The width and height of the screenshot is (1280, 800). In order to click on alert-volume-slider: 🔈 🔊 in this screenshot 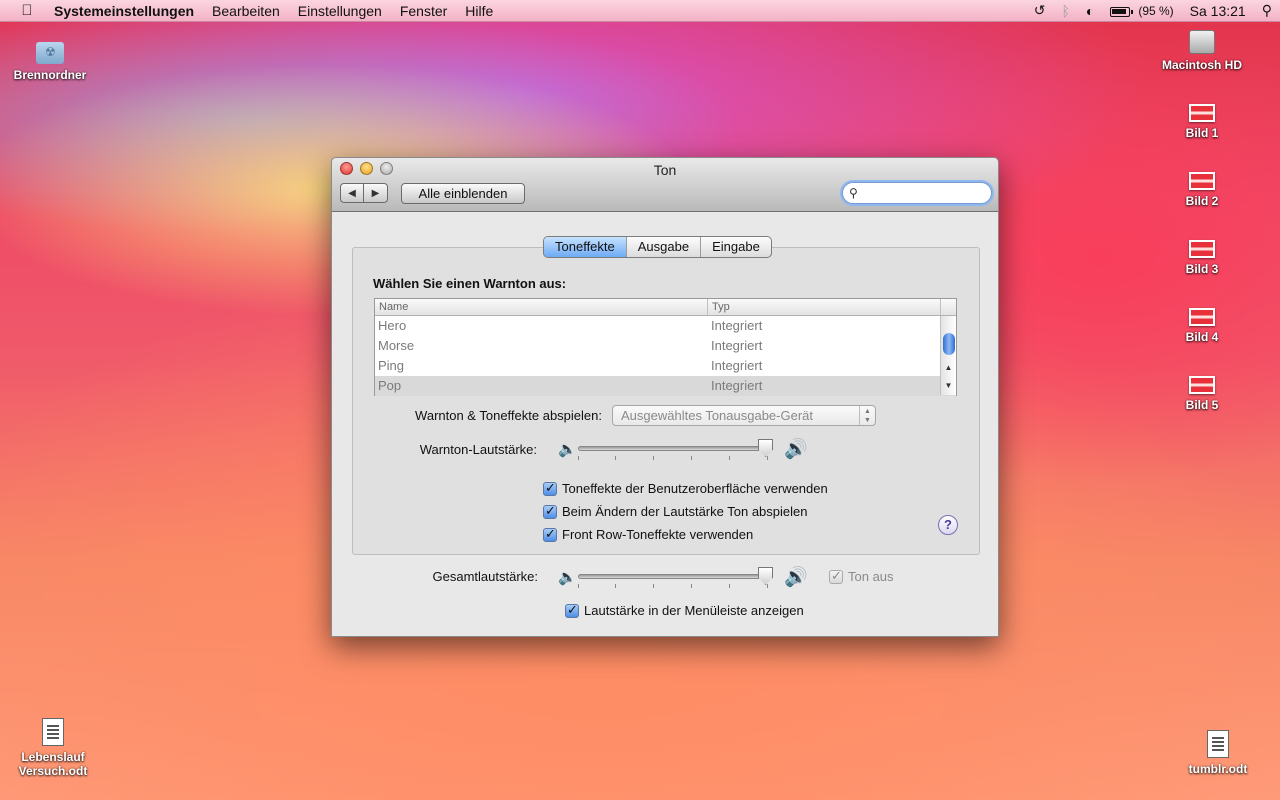, I will do `click(688, 450)`.